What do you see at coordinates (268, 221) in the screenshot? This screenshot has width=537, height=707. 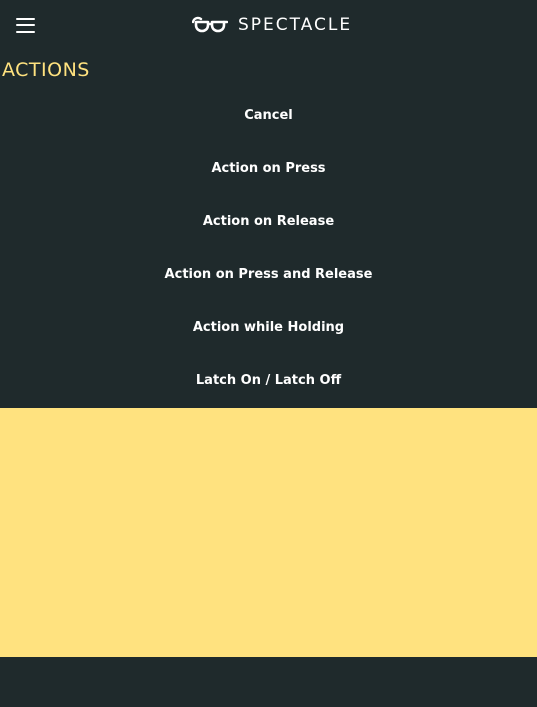 I see `action-on-release: Action on Release` at bounding box center [268, 221].